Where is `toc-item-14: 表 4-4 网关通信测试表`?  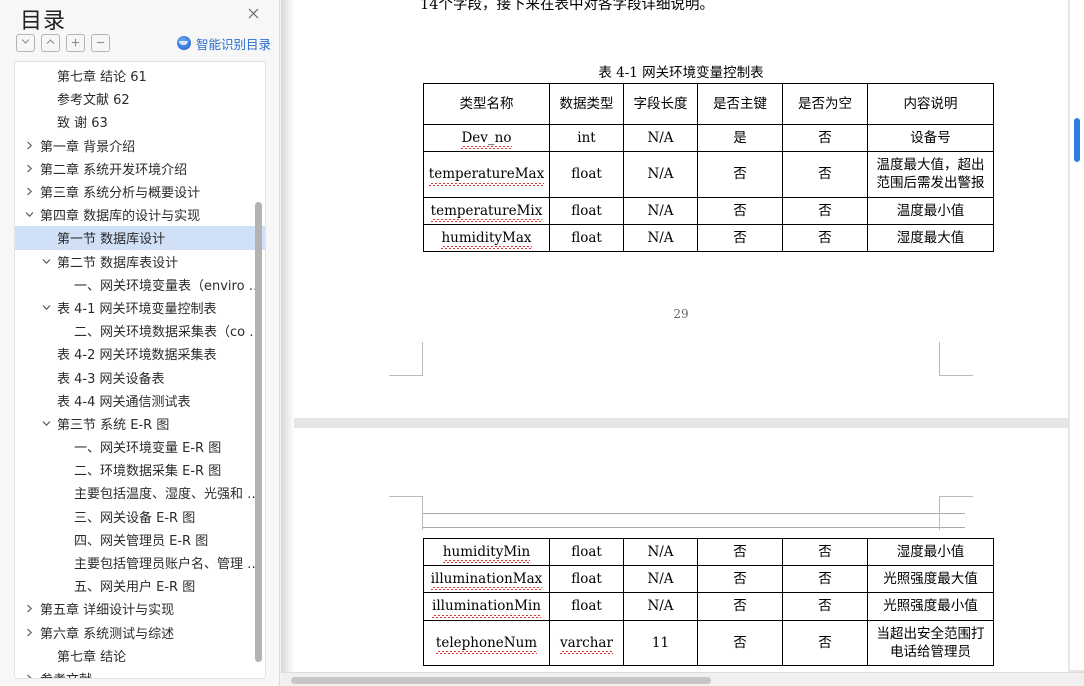 toc-item-14: 表 4-4 网关通信测试表 is located at coordinates (140, 400).